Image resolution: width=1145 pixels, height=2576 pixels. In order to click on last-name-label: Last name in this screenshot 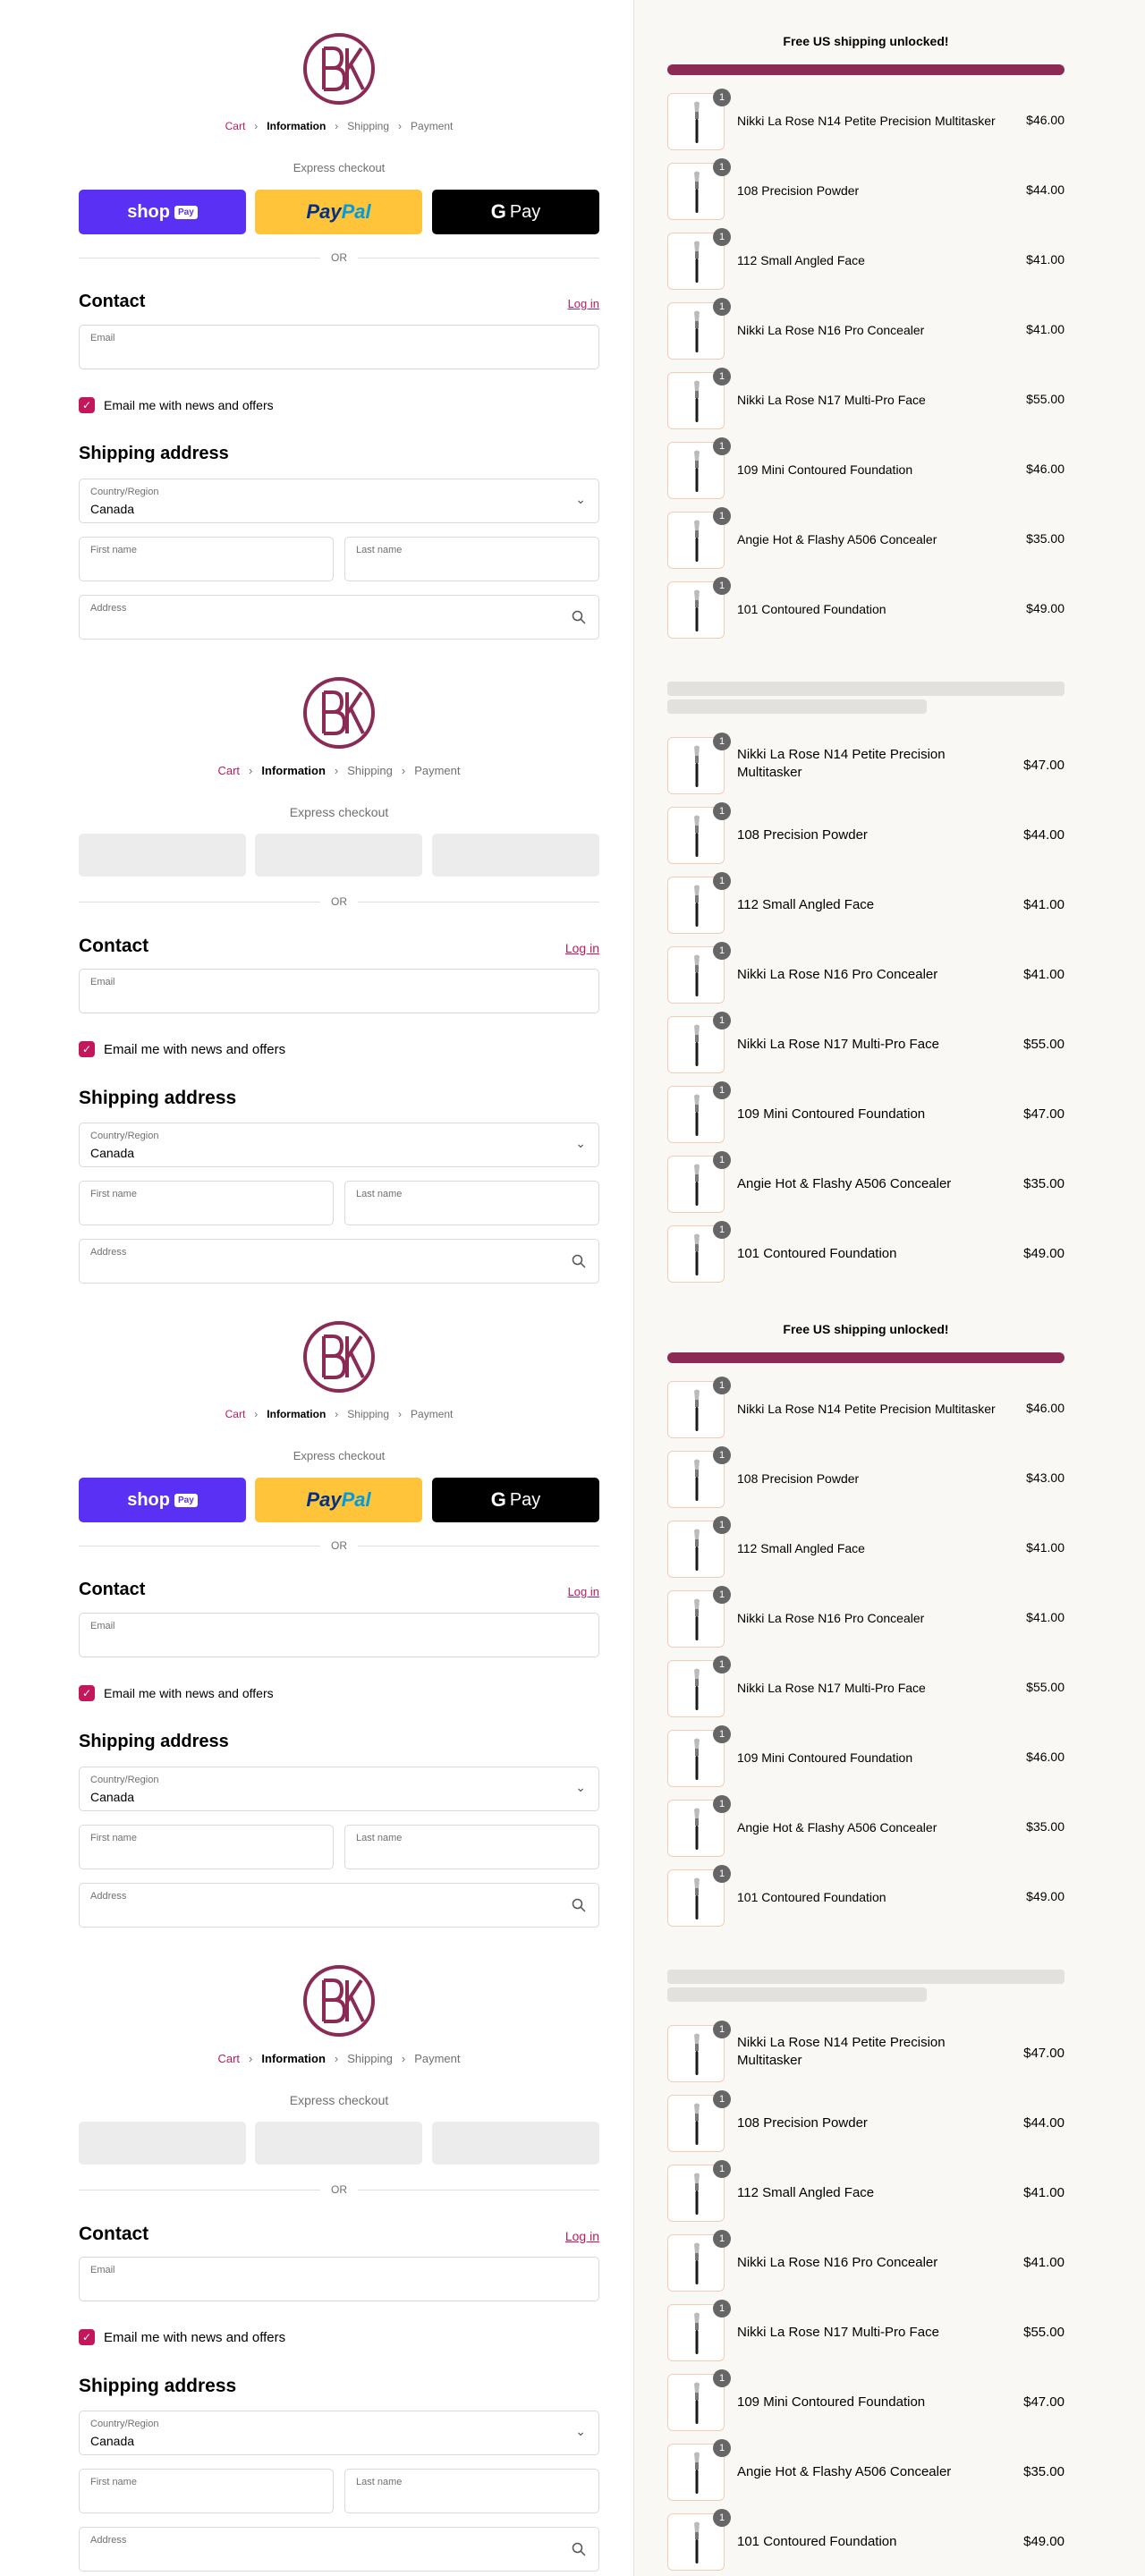, I will do `click(379, 1838)`.